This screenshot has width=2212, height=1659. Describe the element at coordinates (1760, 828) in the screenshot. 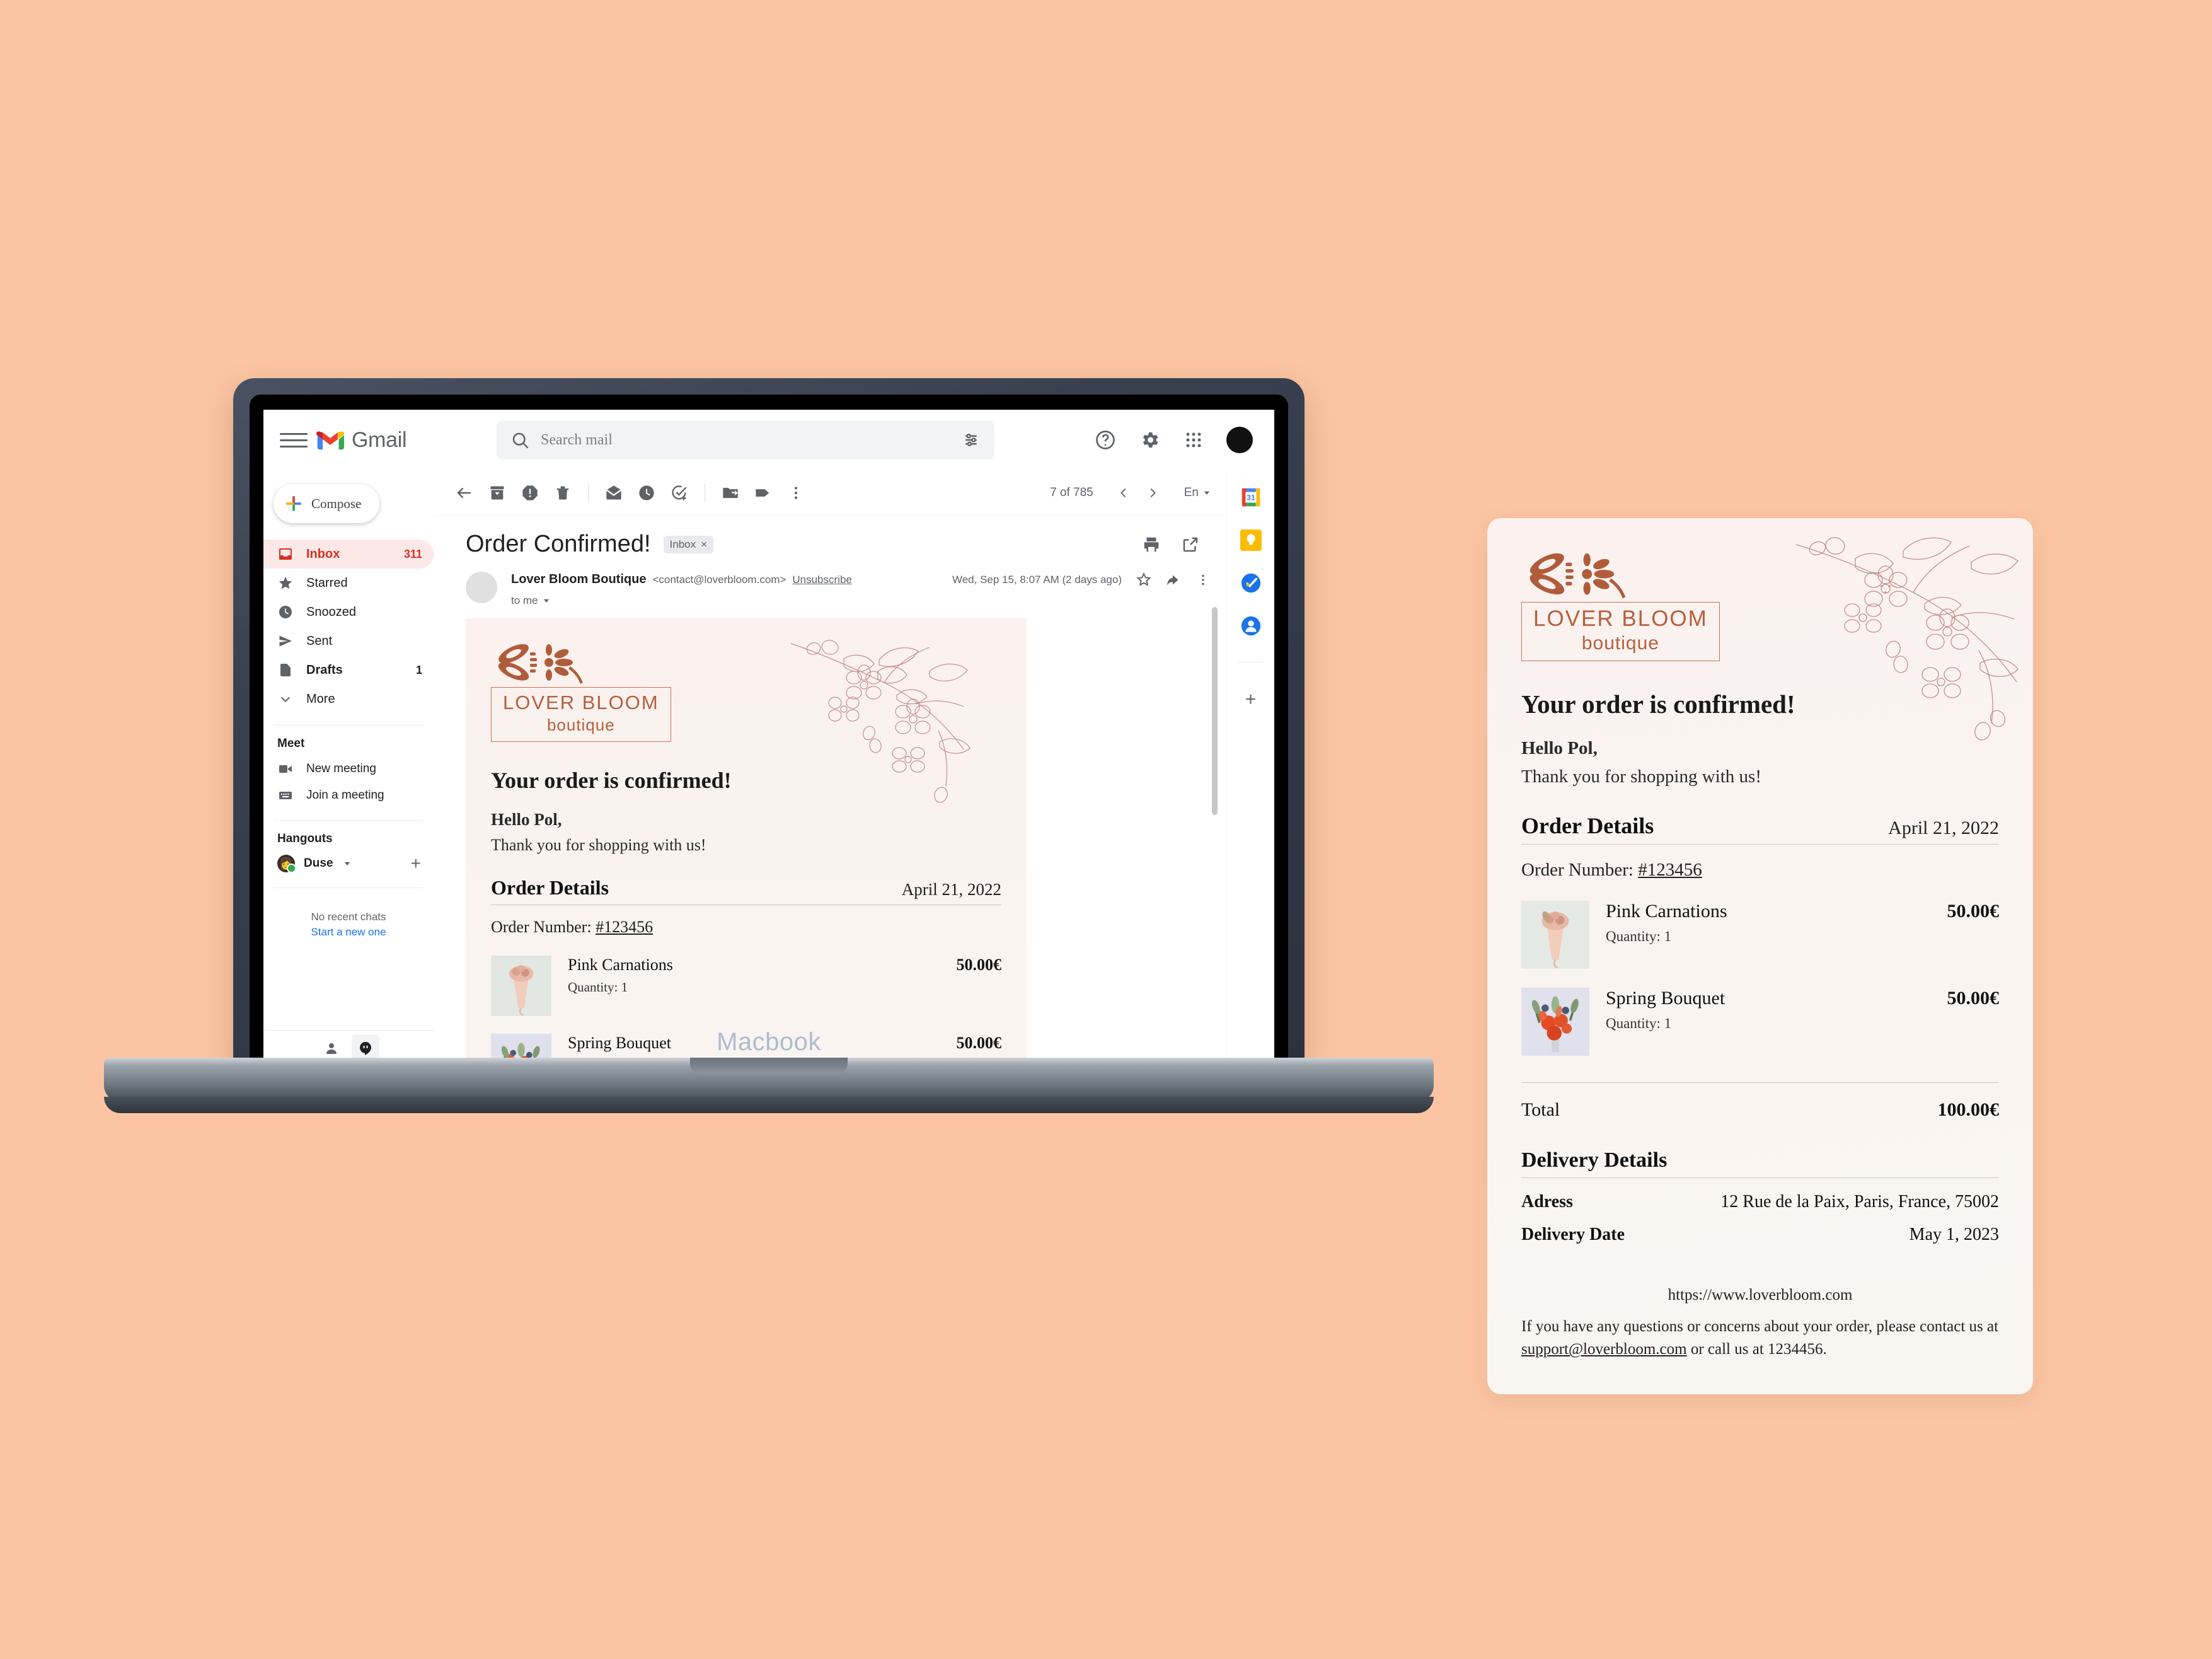

I see `card-order-details-header: Order Details April 21, 2022` at that location.